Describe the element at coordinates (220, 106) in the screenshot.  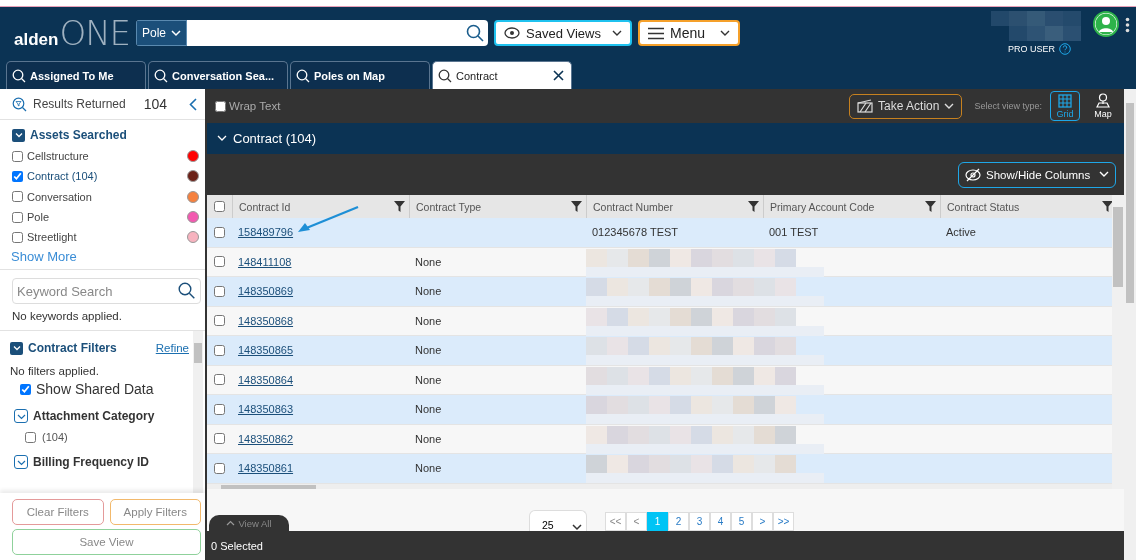
I see `wrap-text-checkbox` at that location.